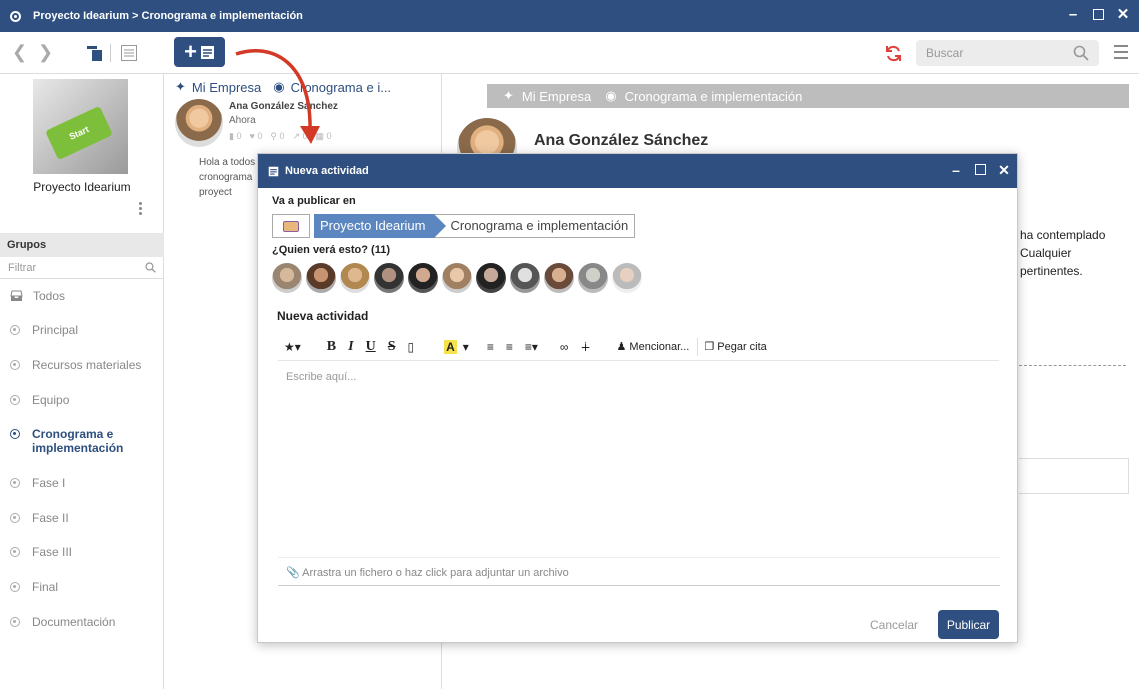 This screenshot has height=689, width=1139. I want to click on sidebar-item-fase-i: Fase I, so click(37, 483).